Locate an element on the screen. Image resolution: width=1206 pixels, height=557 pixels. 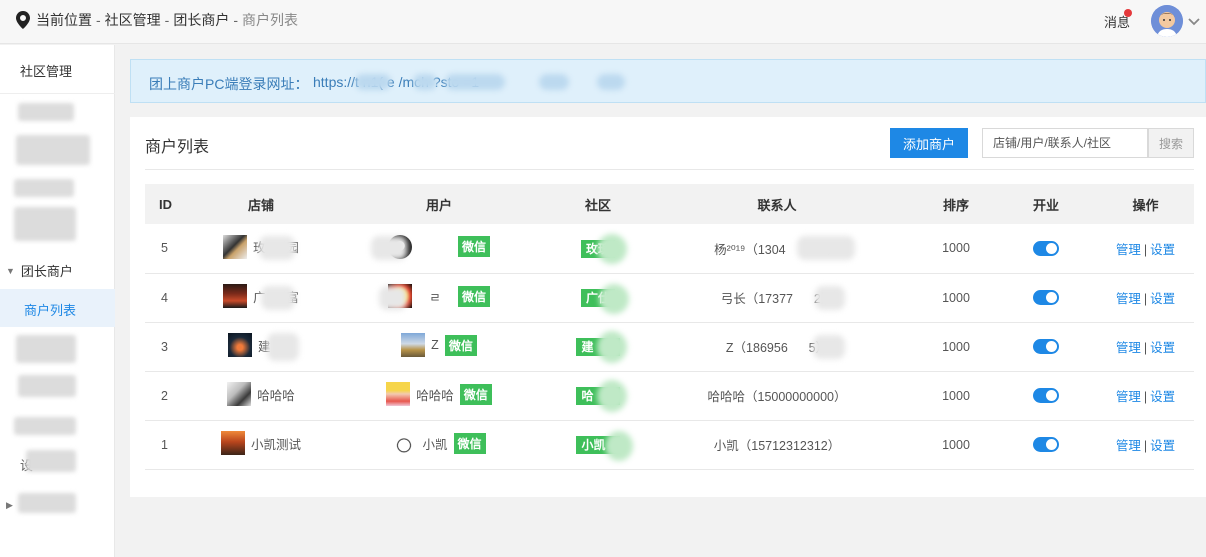
user-avatar is located at coordinates (1167, 21).